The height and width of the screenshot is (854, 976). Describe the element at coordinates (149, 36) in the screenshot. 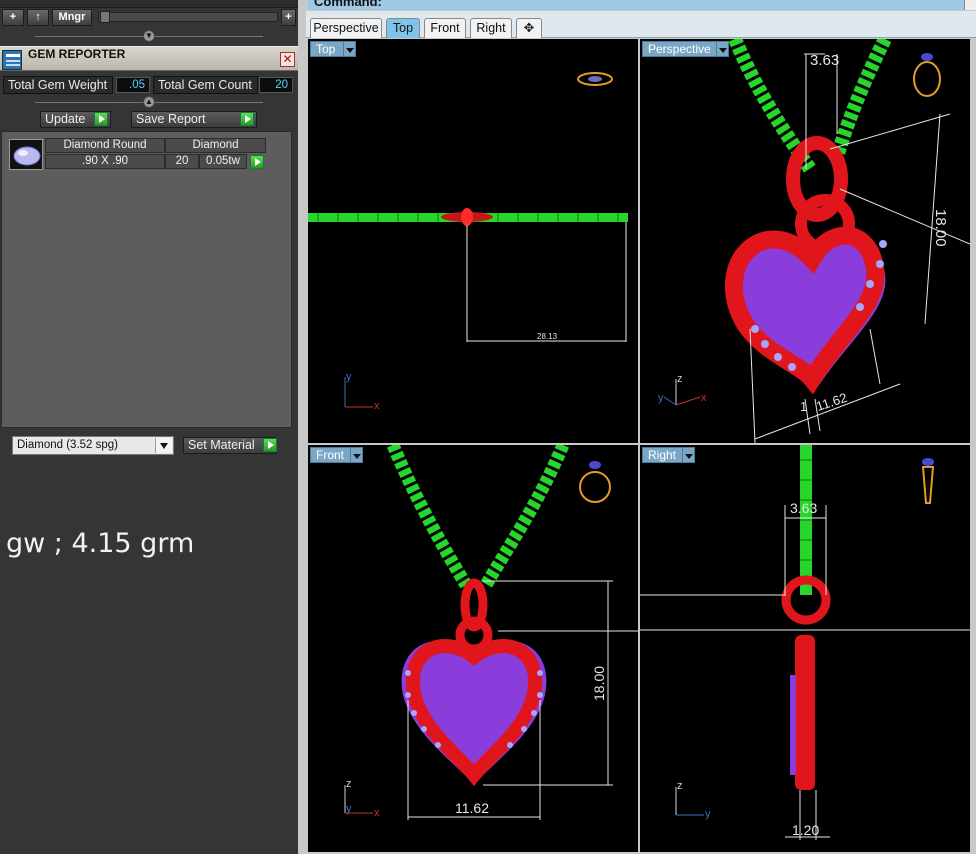

I see `collapse-icon: ▼` at that location.